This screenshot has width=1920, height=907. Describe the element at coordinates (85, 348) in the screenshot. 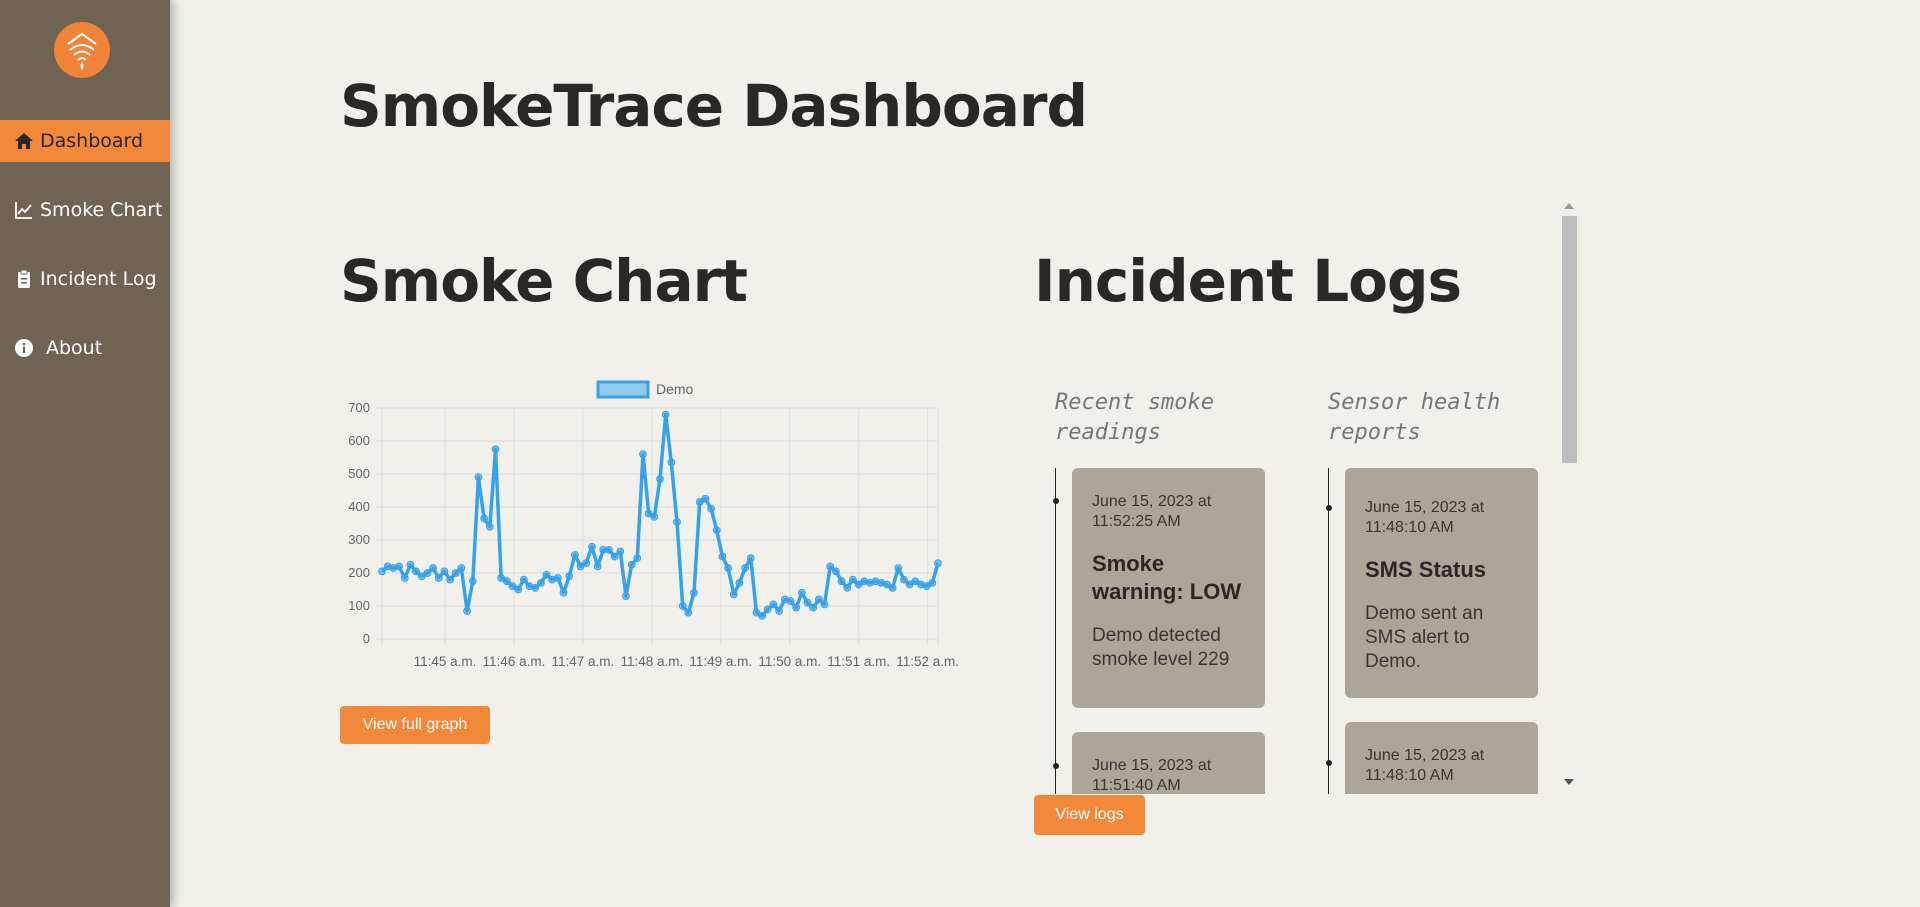

I see `nav-item-about: About` at that location.